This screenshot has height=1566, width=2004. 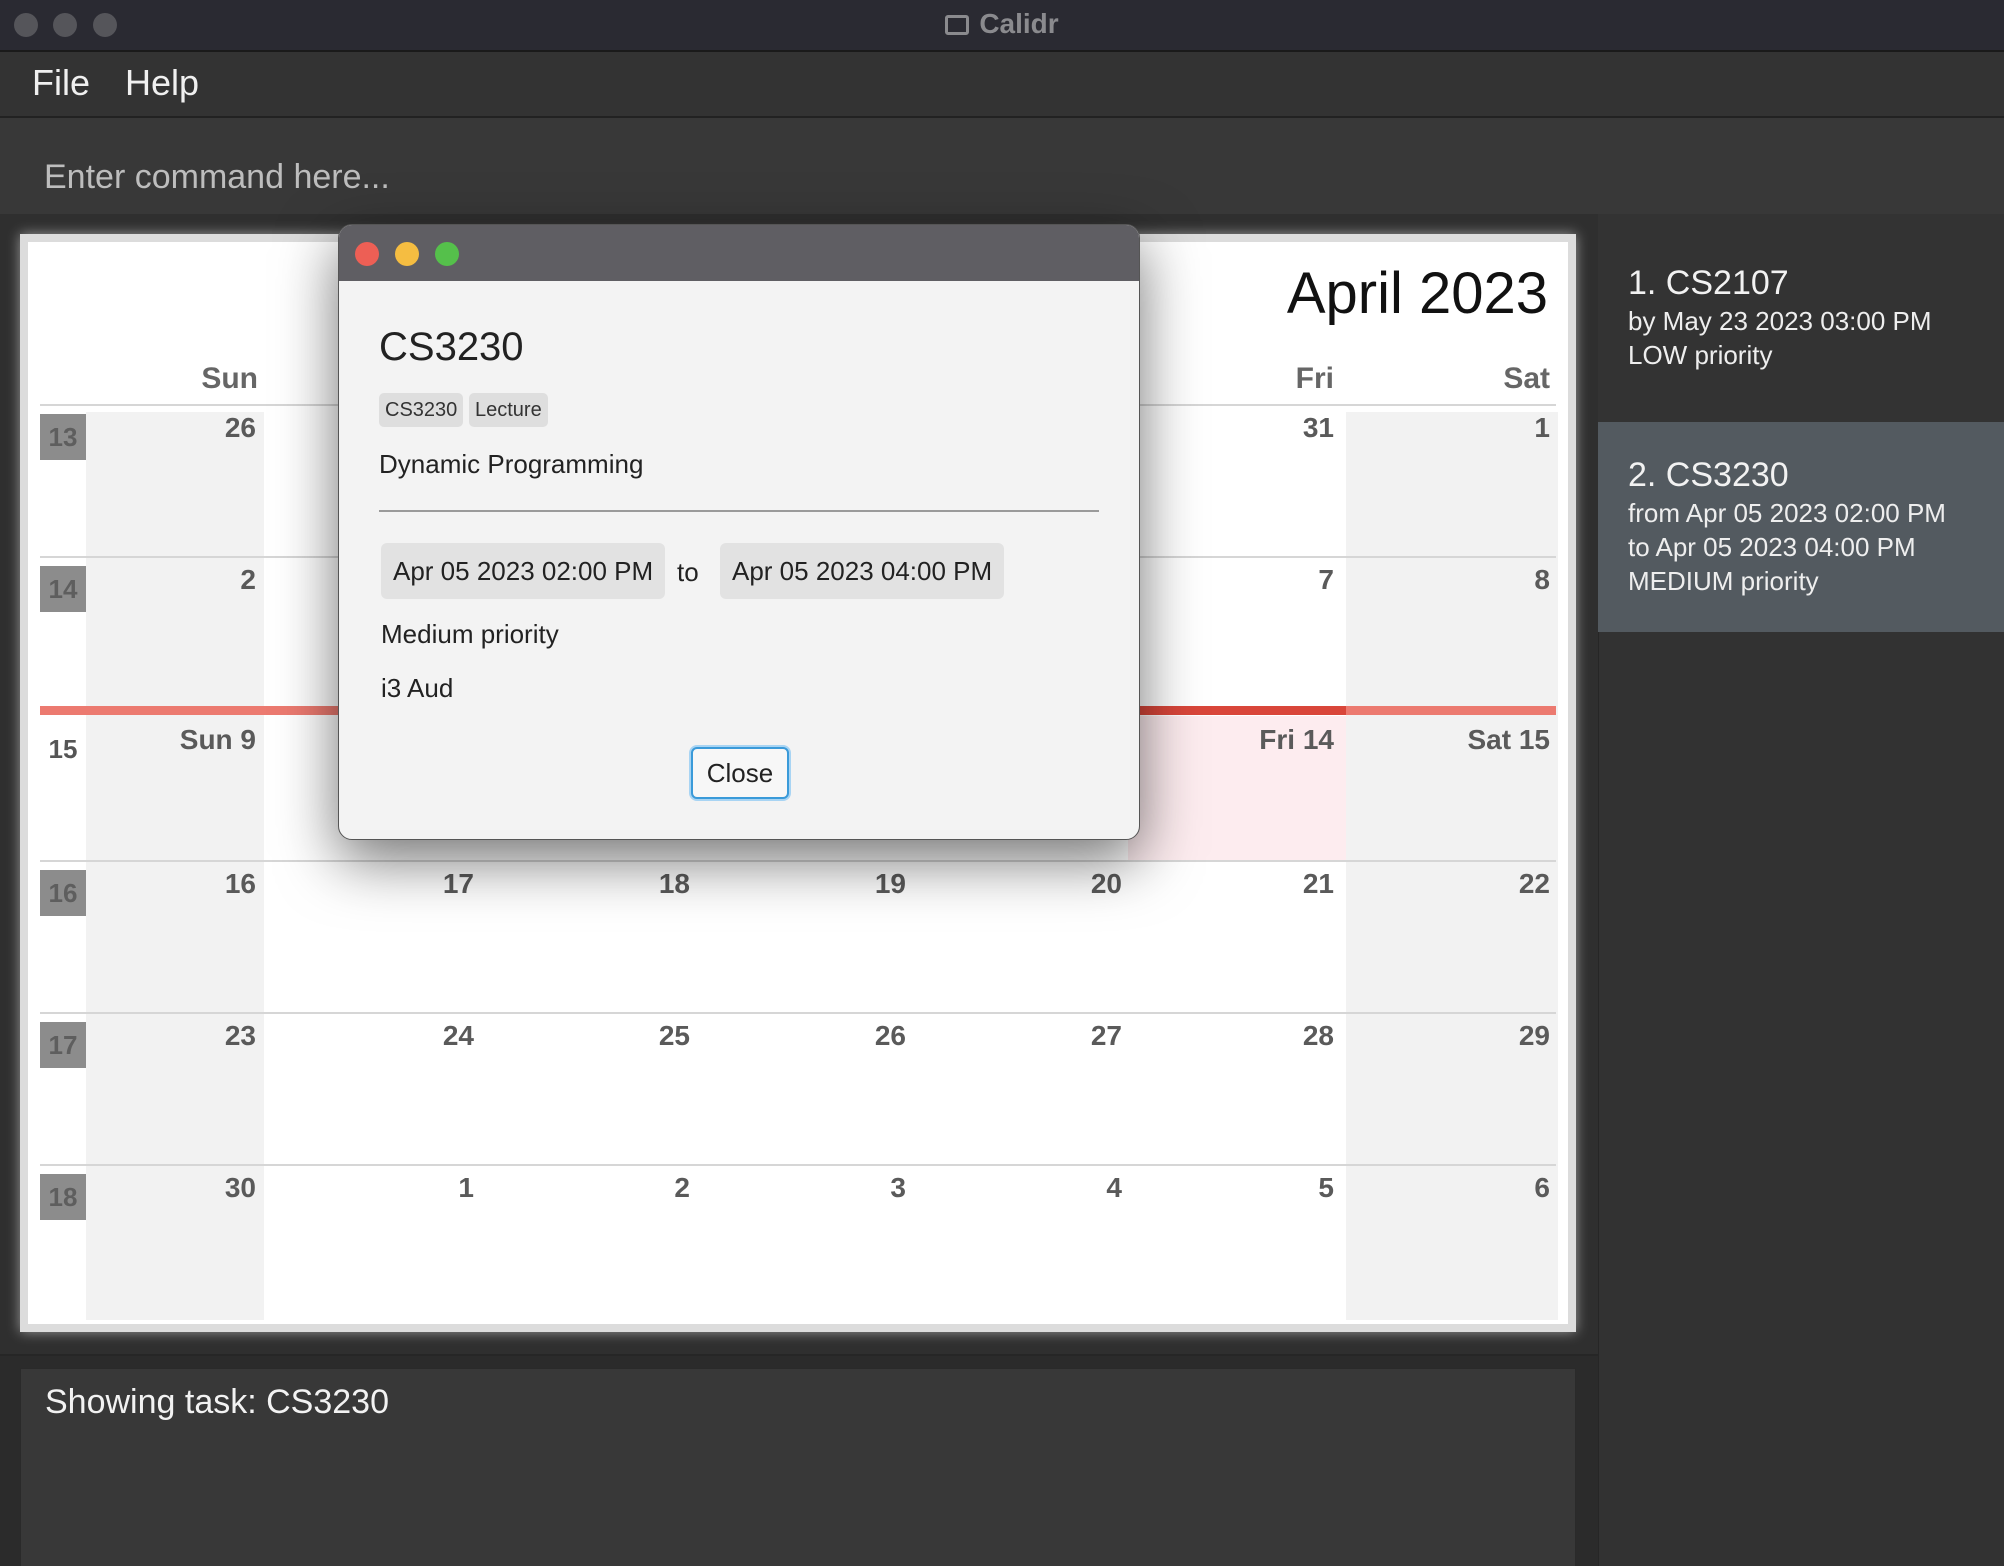 I want to click on day-cell: 5, so click(x=1259, y=1188).